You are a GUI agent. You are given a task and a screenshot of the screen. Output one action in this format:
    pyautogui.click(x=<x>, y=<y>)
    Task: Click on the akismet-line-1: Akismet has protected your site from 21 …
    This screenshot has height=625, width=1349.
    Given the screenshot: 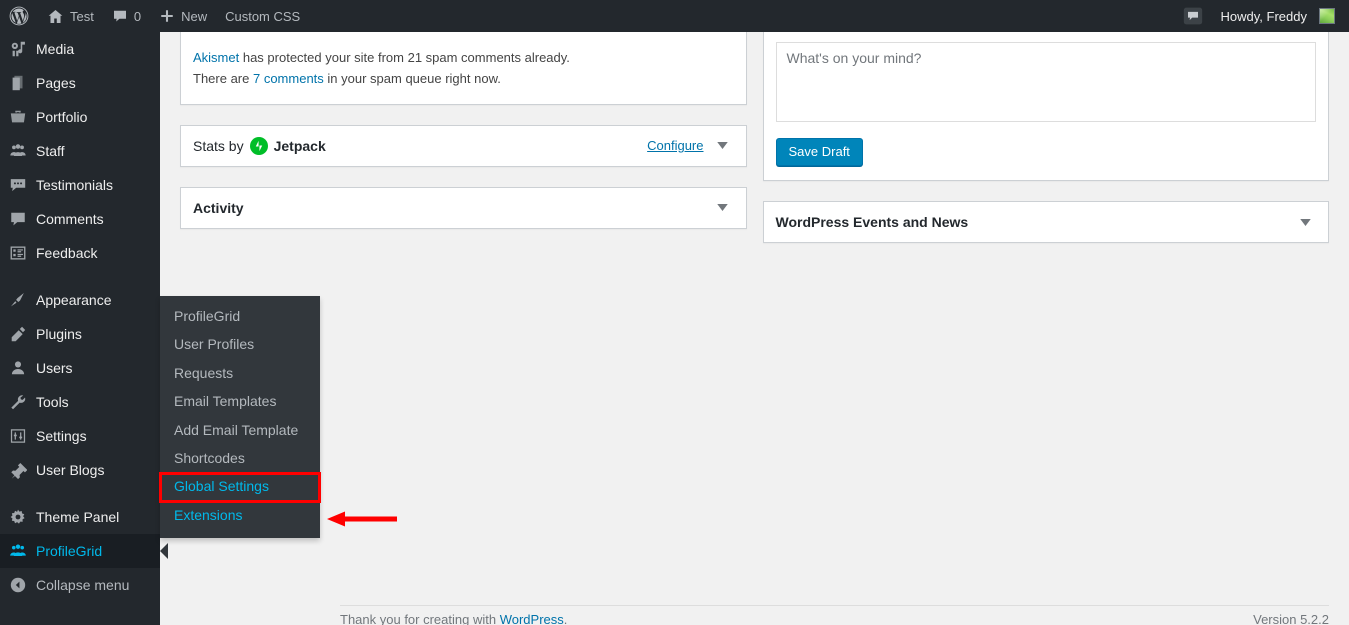 What is the action you would take?
    pyautogui.click(x=463, y=50)
    